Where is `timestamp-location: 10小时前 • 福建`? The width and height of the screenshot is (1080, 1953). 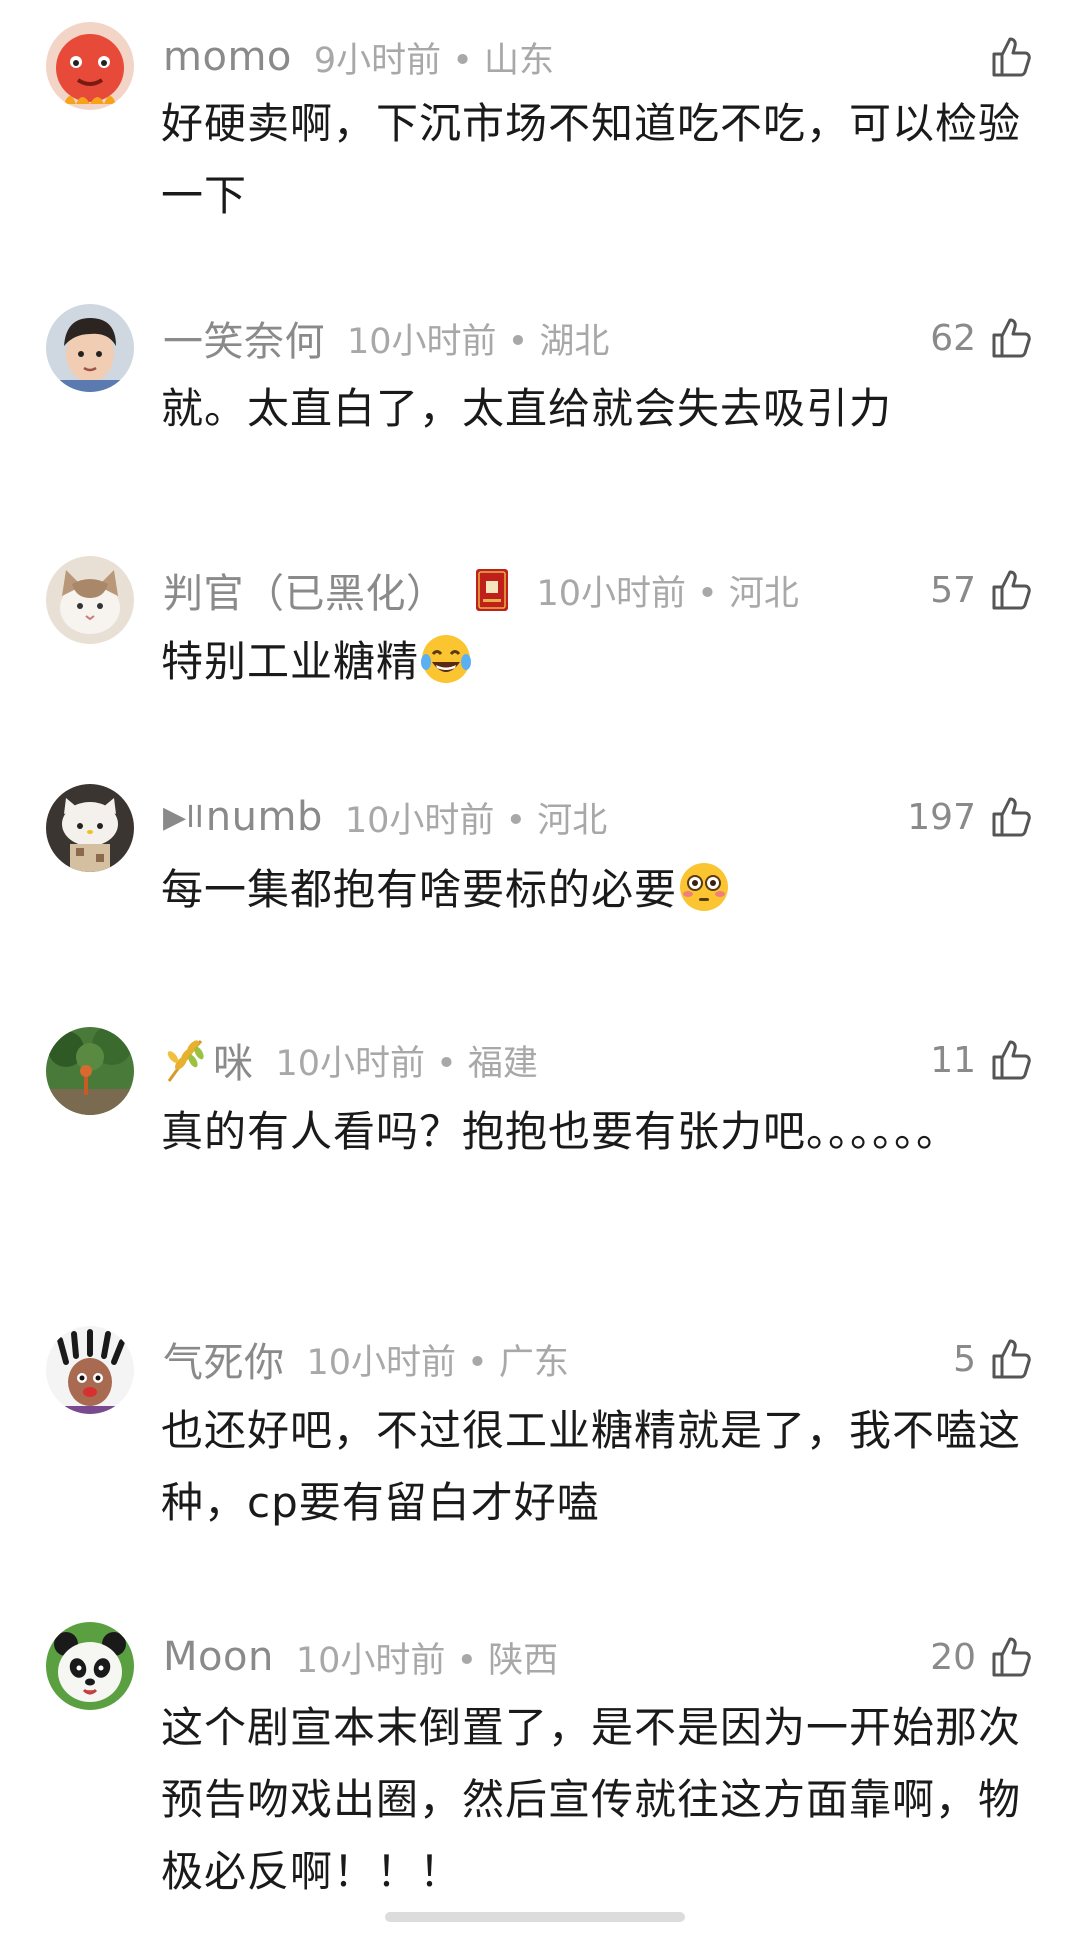 timestamp-location: 10小时前 • 福建 is located at coordinates (406, 1063).